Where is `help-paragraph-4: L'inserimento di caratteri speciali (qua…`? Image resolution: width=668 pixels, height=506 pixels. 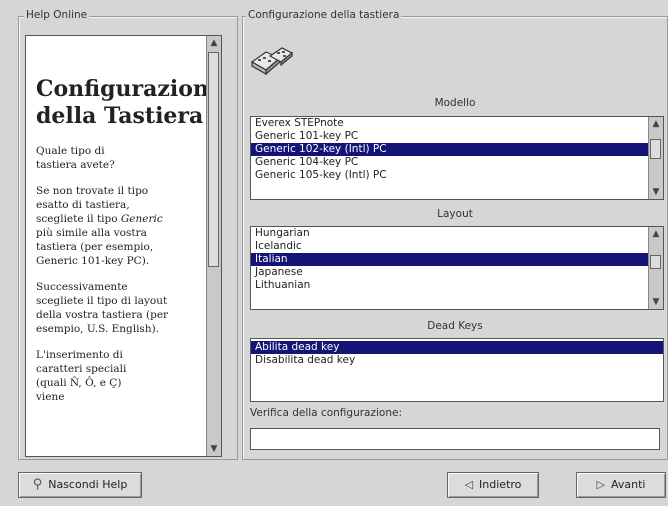 help-paragraph-4: L'inserimento di caratteri speciali (qua… is located at coordinates (81, 376).